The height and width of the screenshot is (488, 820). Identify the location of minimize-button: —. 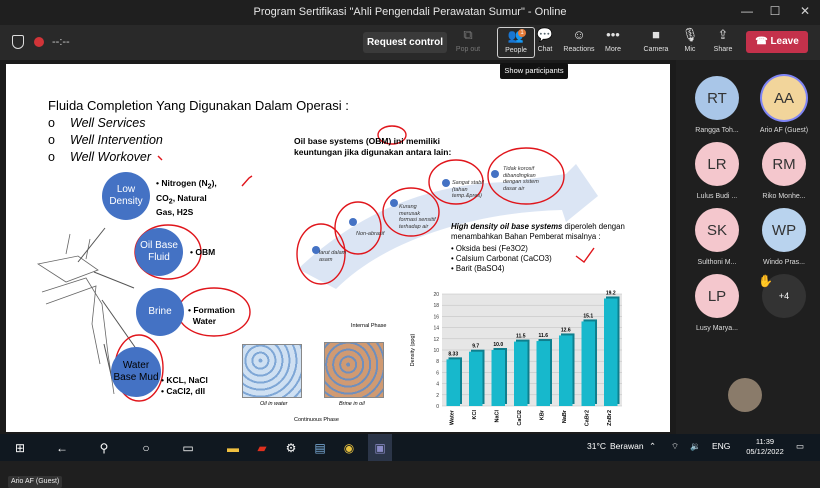
(747, 11).